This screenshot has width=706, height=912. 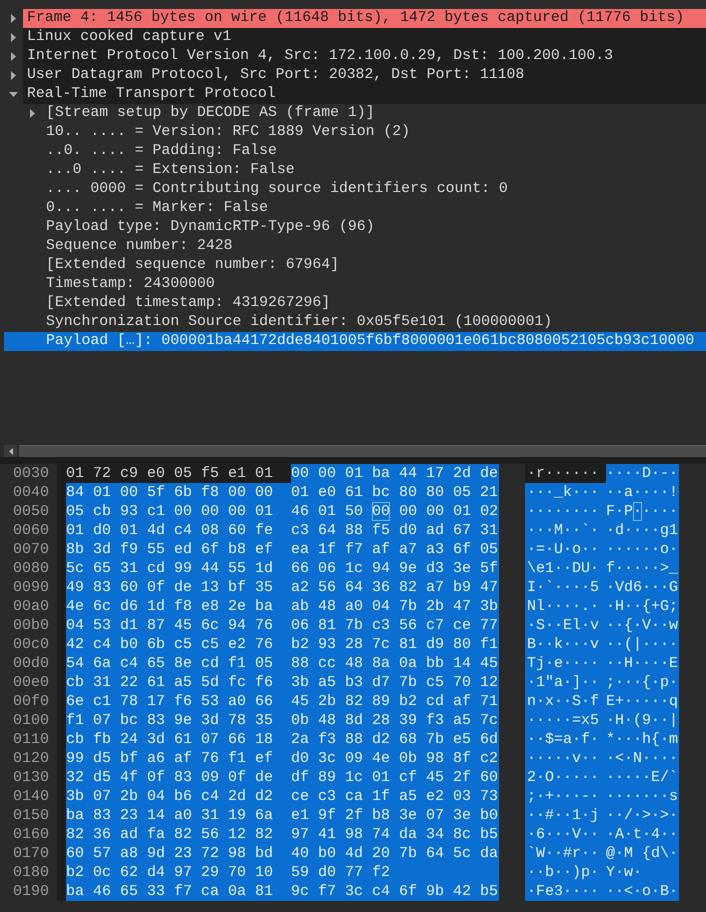 I want to click on hex-bytes: 06 81 7b c3 56 c7 ce 77, so click(x=395, y=625).